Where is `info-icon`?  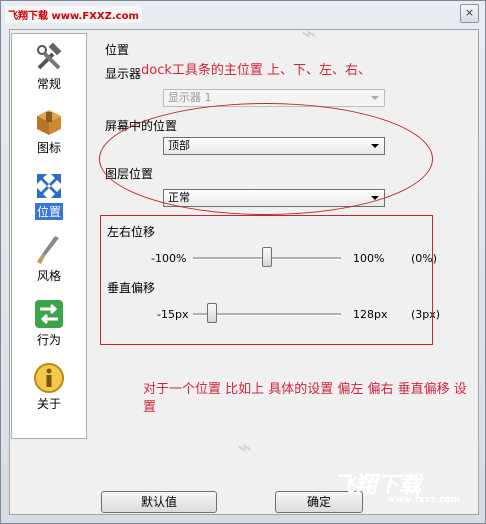 info-icon is located at coordinates (49, 378).